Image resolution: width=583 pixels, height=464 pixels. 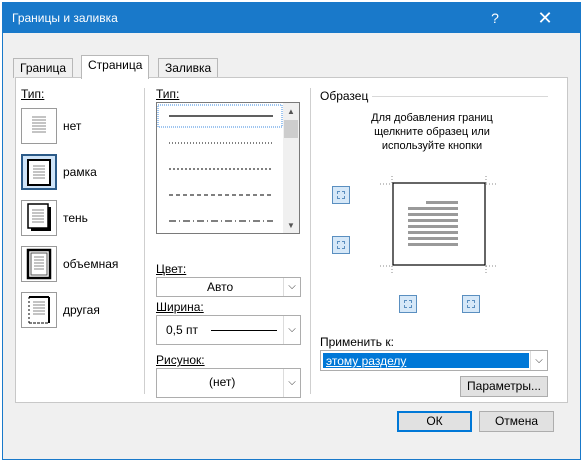 What do you see at coordinates (434, 421) in the screenshot?
I see `ok-button: ОК` at bounding box center [434, 421].